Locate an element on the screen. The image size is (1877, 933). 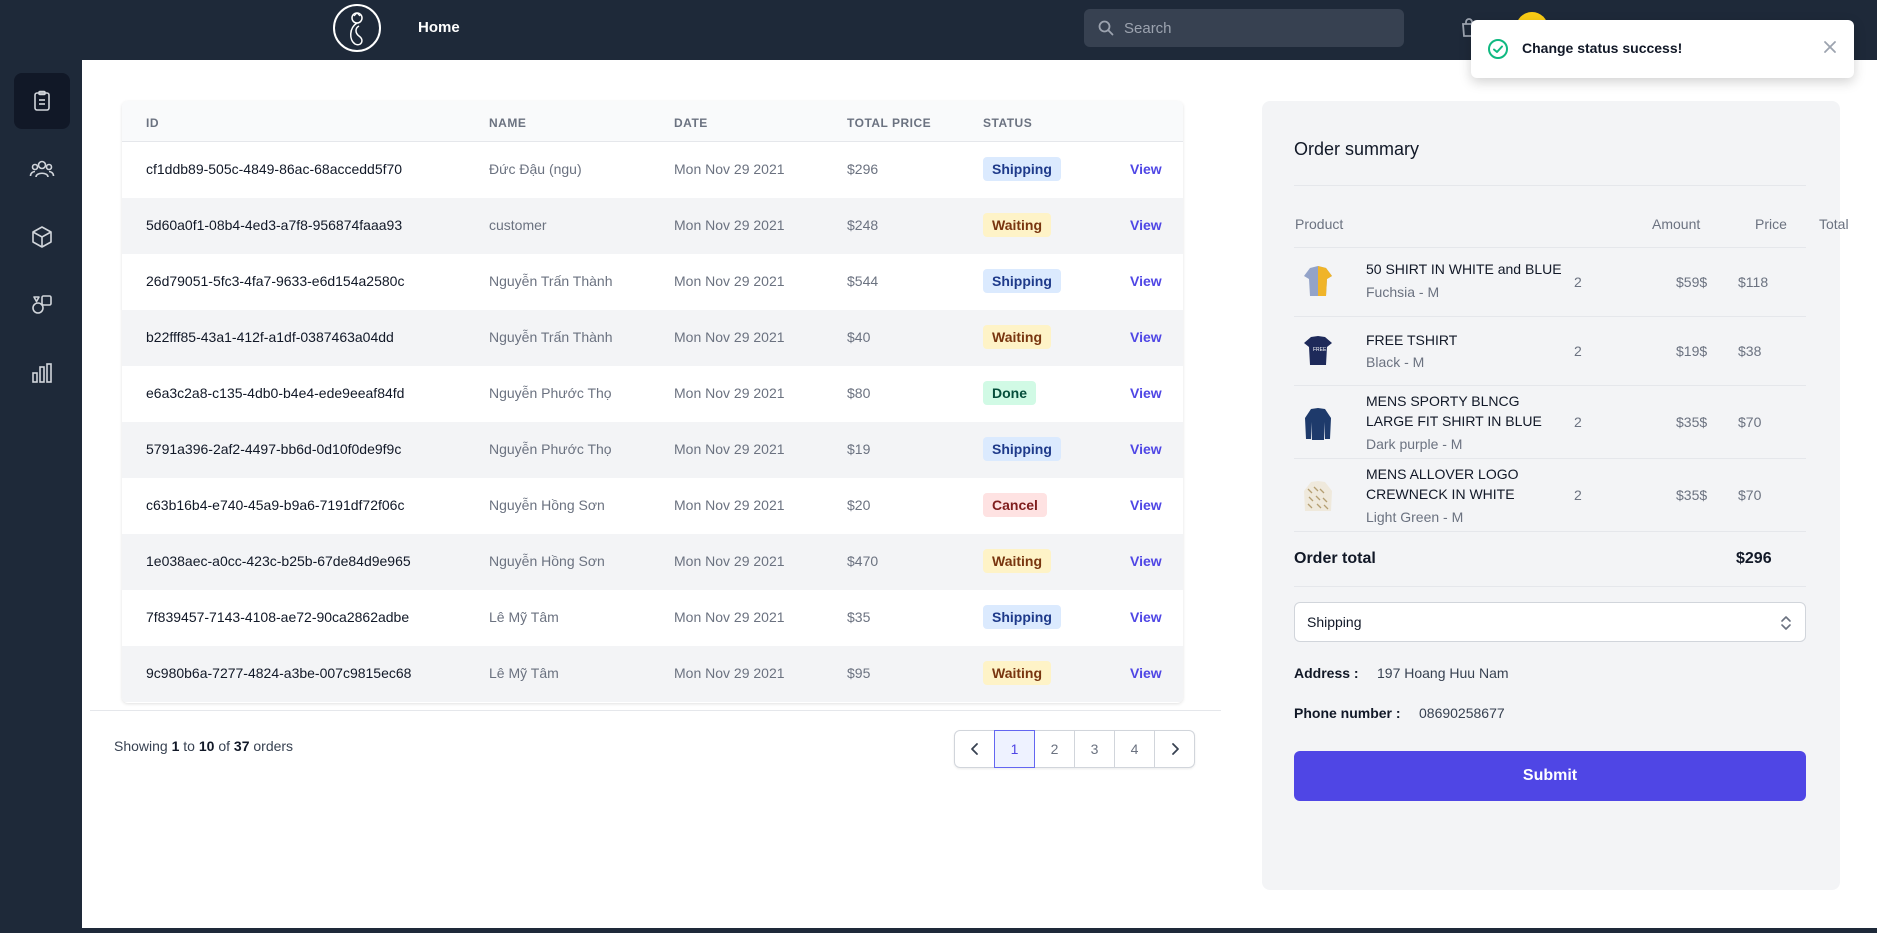
product-name: FREE TSHIRT is located at coordinates (1412, 340).